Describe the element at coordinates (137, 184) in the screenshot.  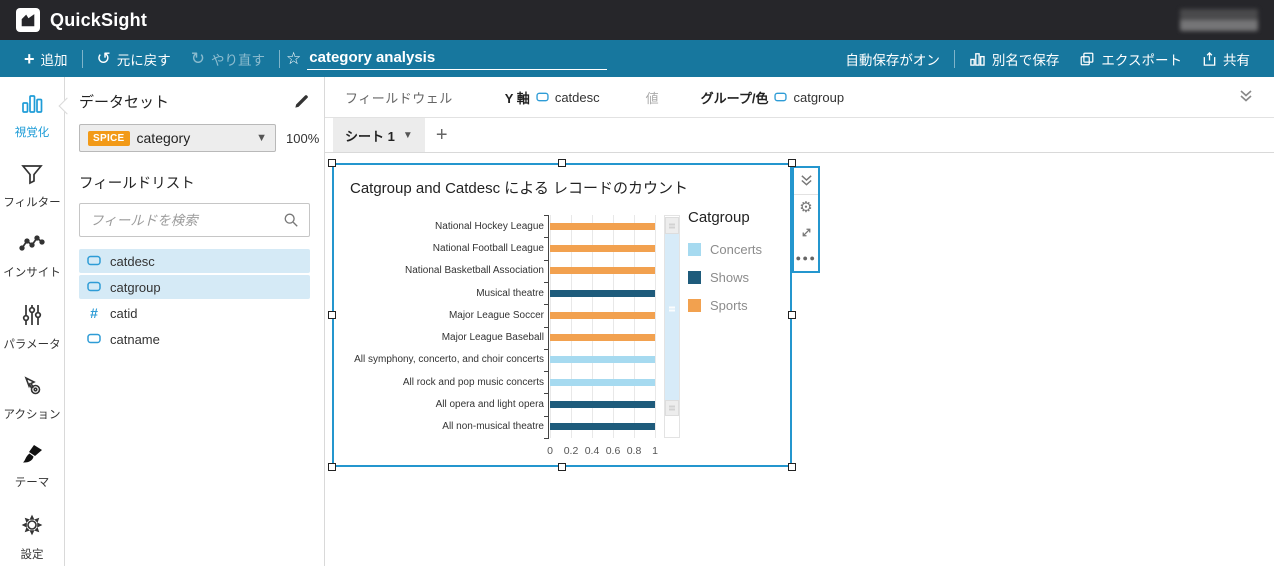
I see `field-list-title: フィールドリスト` at that location.